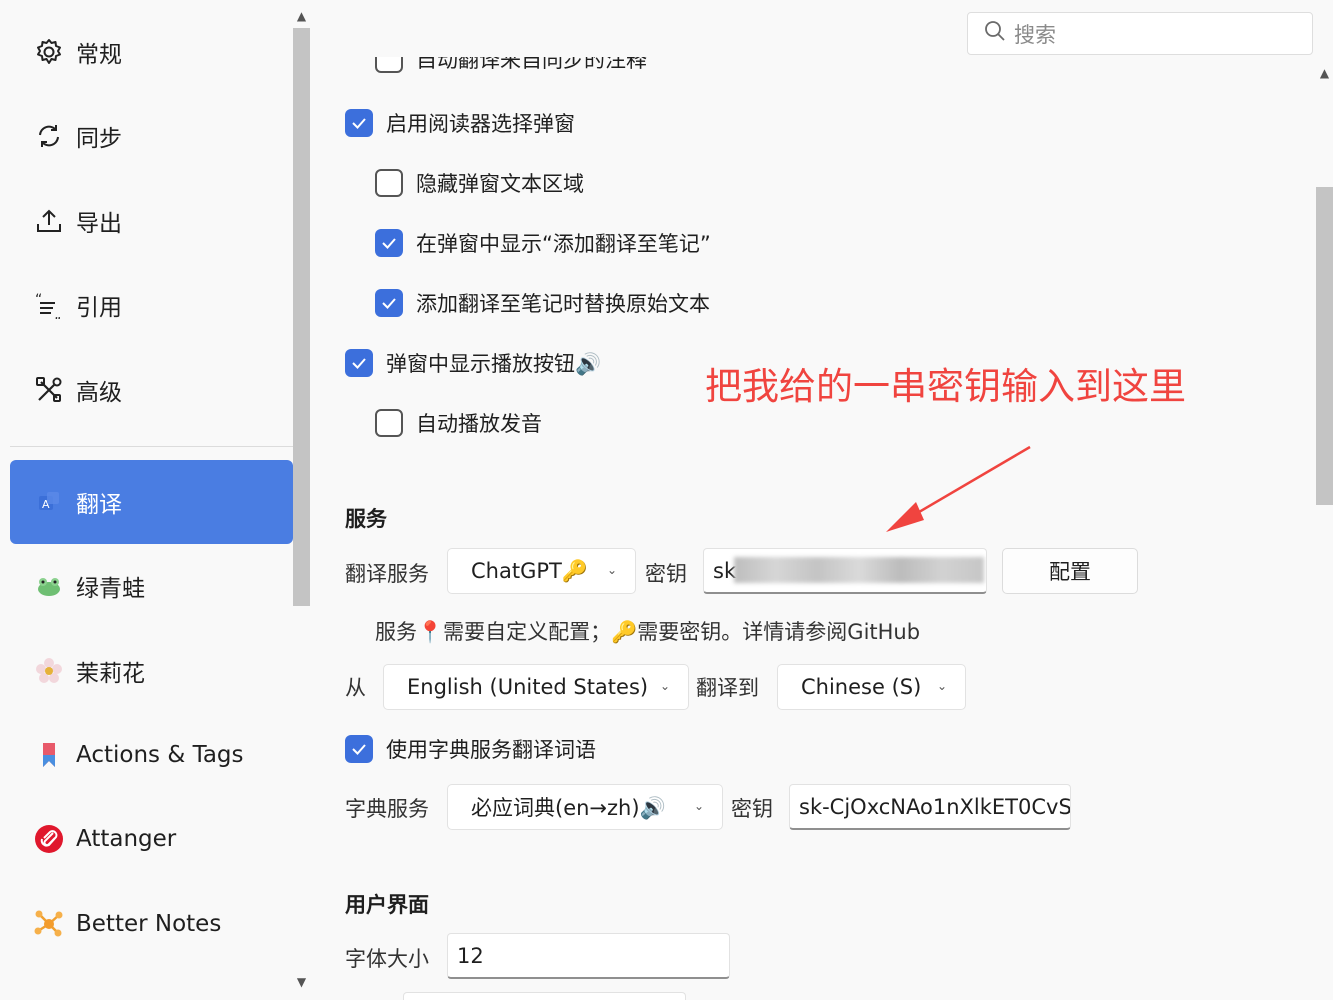 The height and width of the screenshot is (1000, 1333). I want to click on translate-service-label: 翻译服务, so click(387, 574).